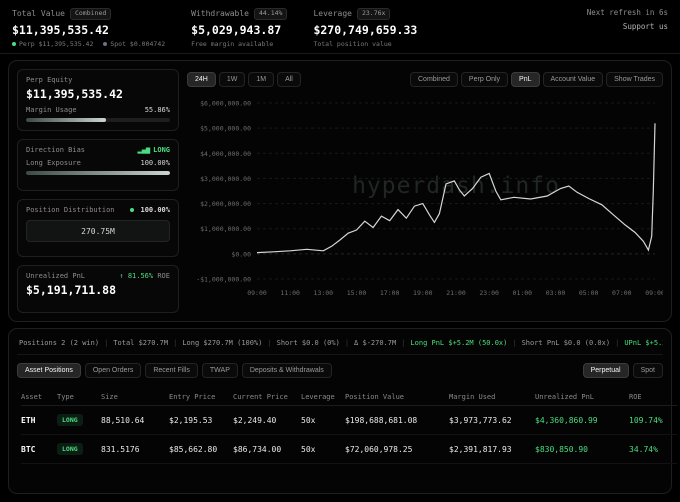  Describe the element at coordinates (324, 293) in the screenshot. I see `x-axis-tick-label: 13:00` at that location.